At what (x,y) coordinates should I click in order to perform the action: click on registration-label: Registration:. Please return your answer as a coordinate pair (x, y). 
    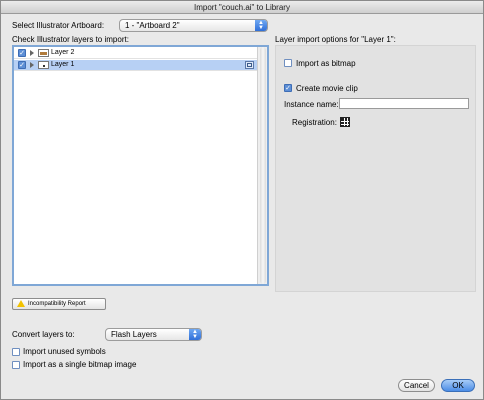
    Looking at the image, I should click on (314, 122).